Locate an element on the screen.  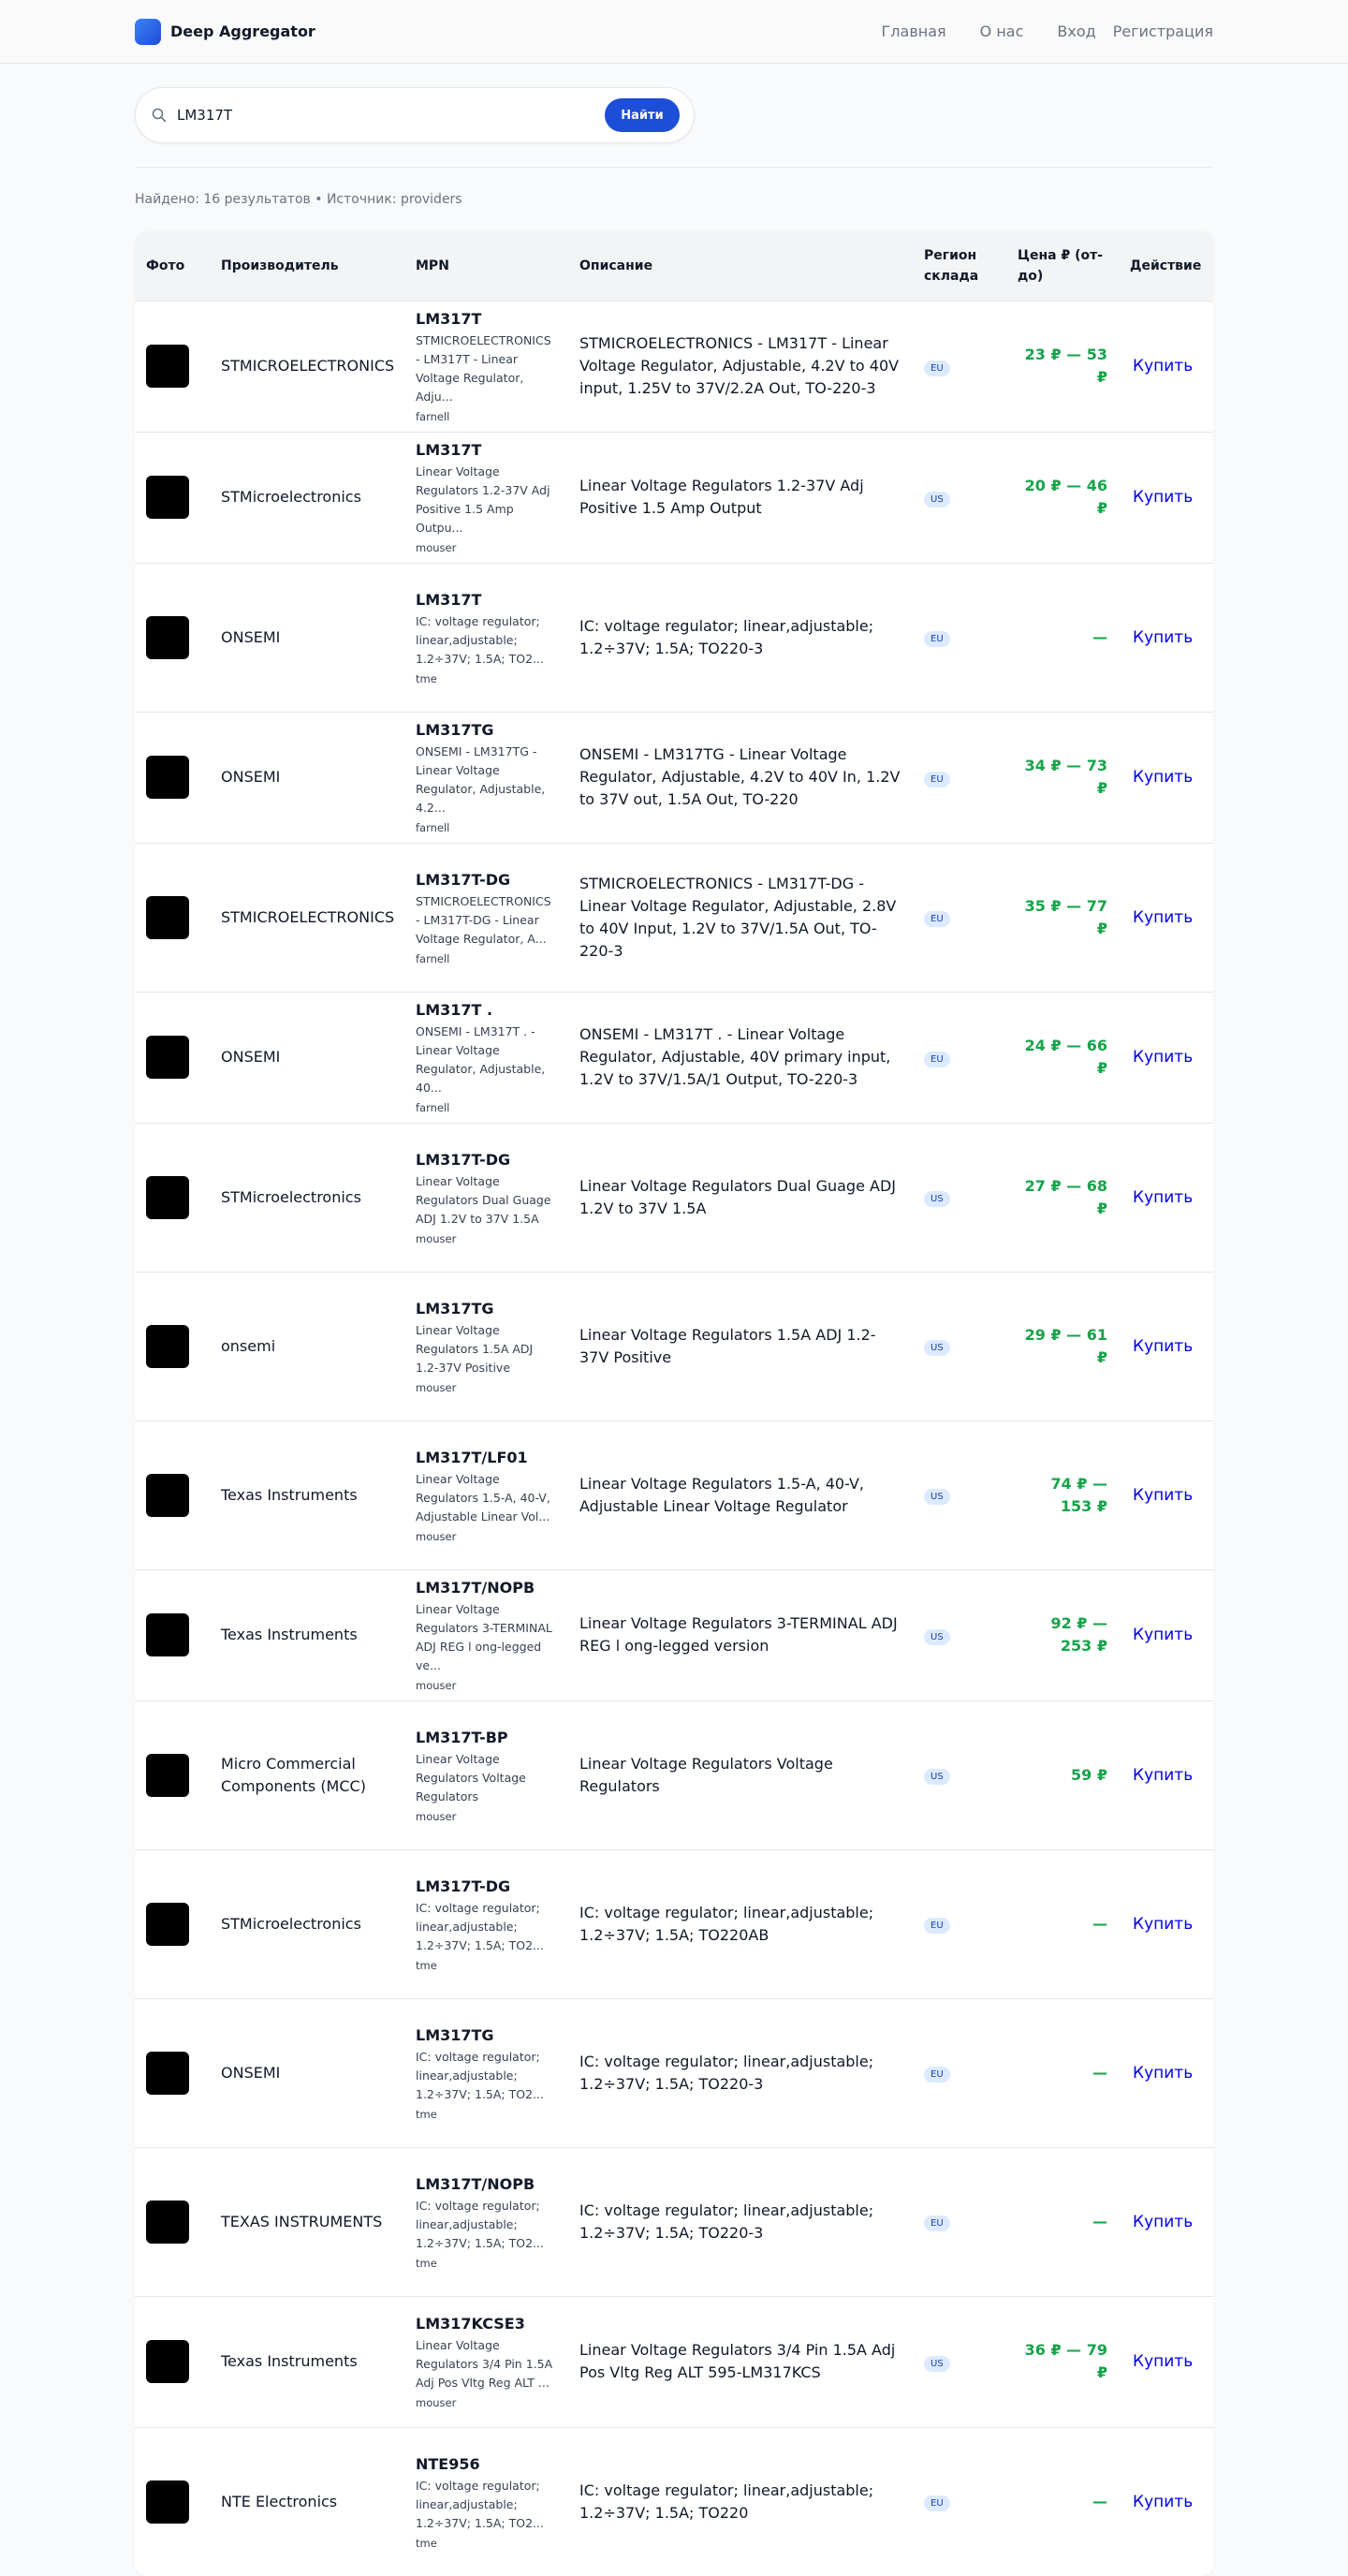
price-range: 23 ₽ — 53 ₽ is located at coordinates (1065, 366).